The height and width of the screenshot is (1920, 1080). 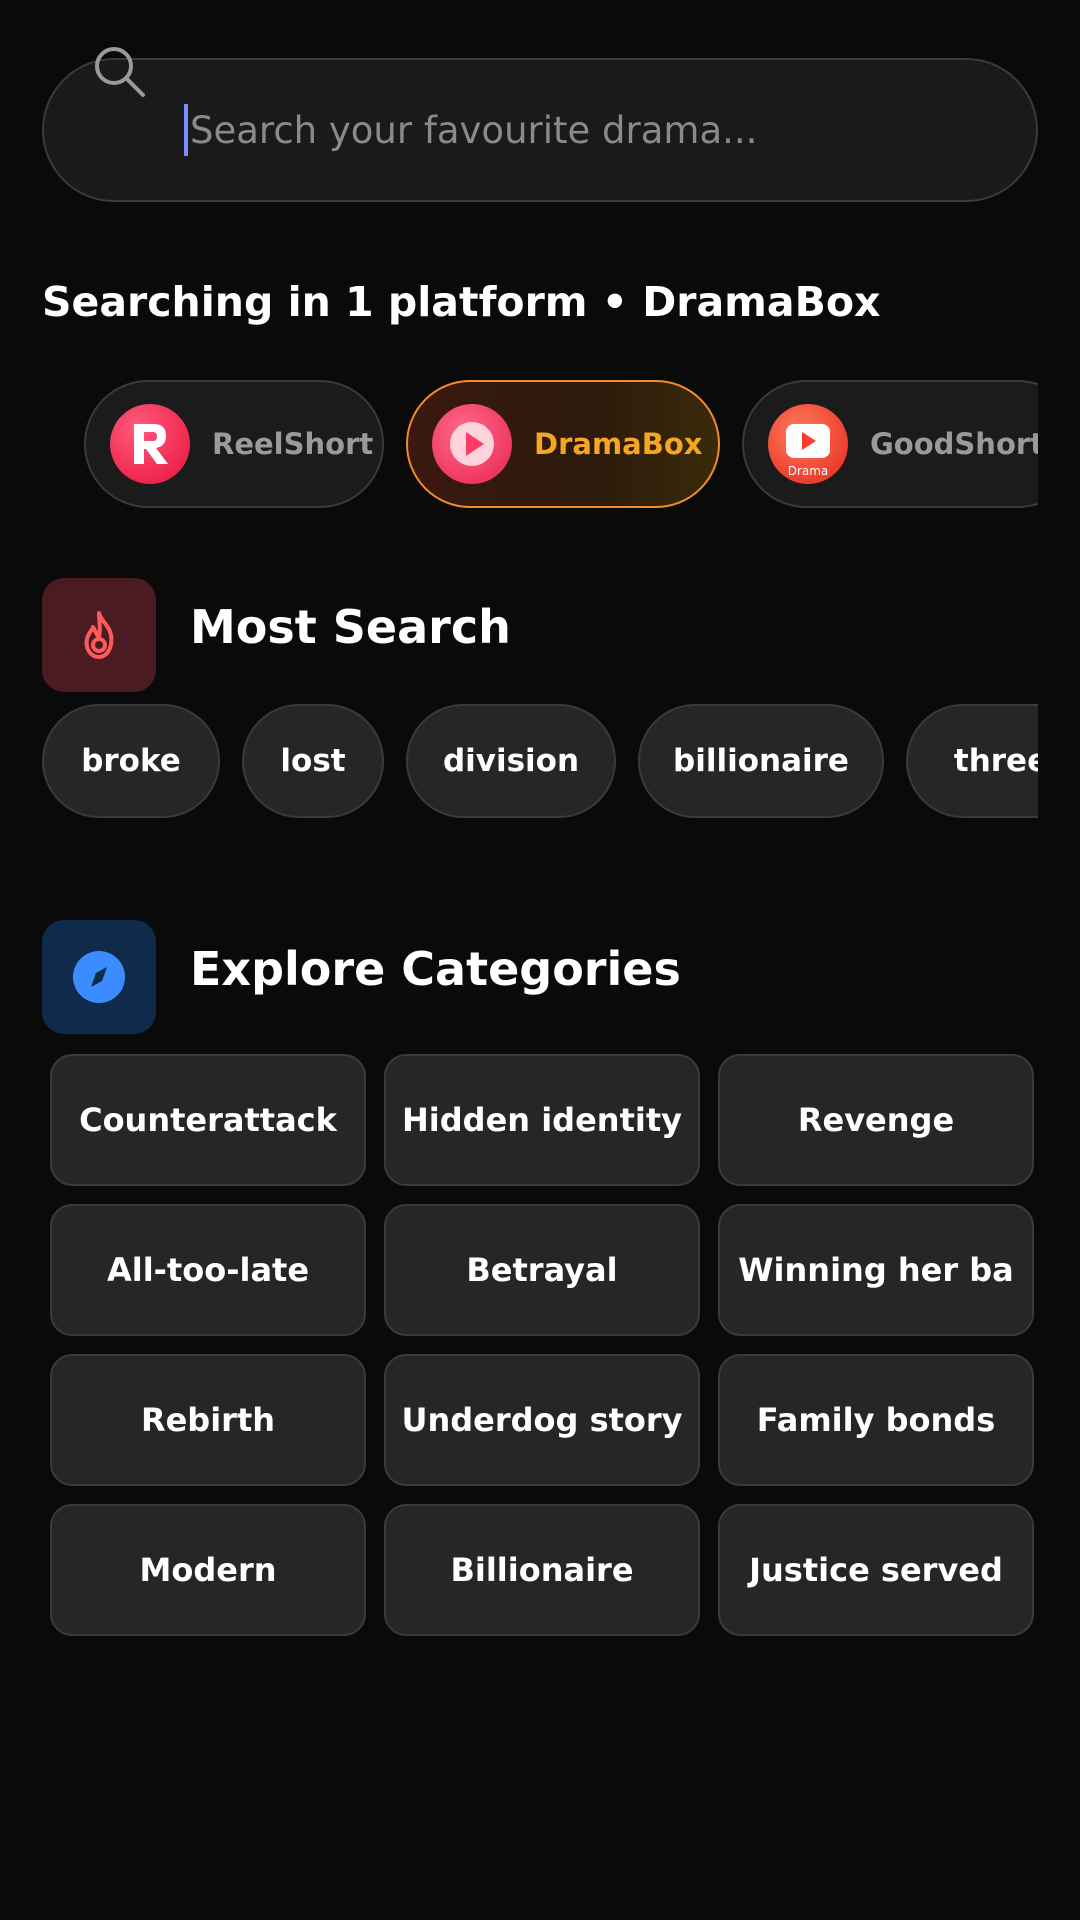 What do you see at coordinates (208, 1120) in the screenshot?
I see `category-tile: Counterattack` at bounding box center [208, 1120].